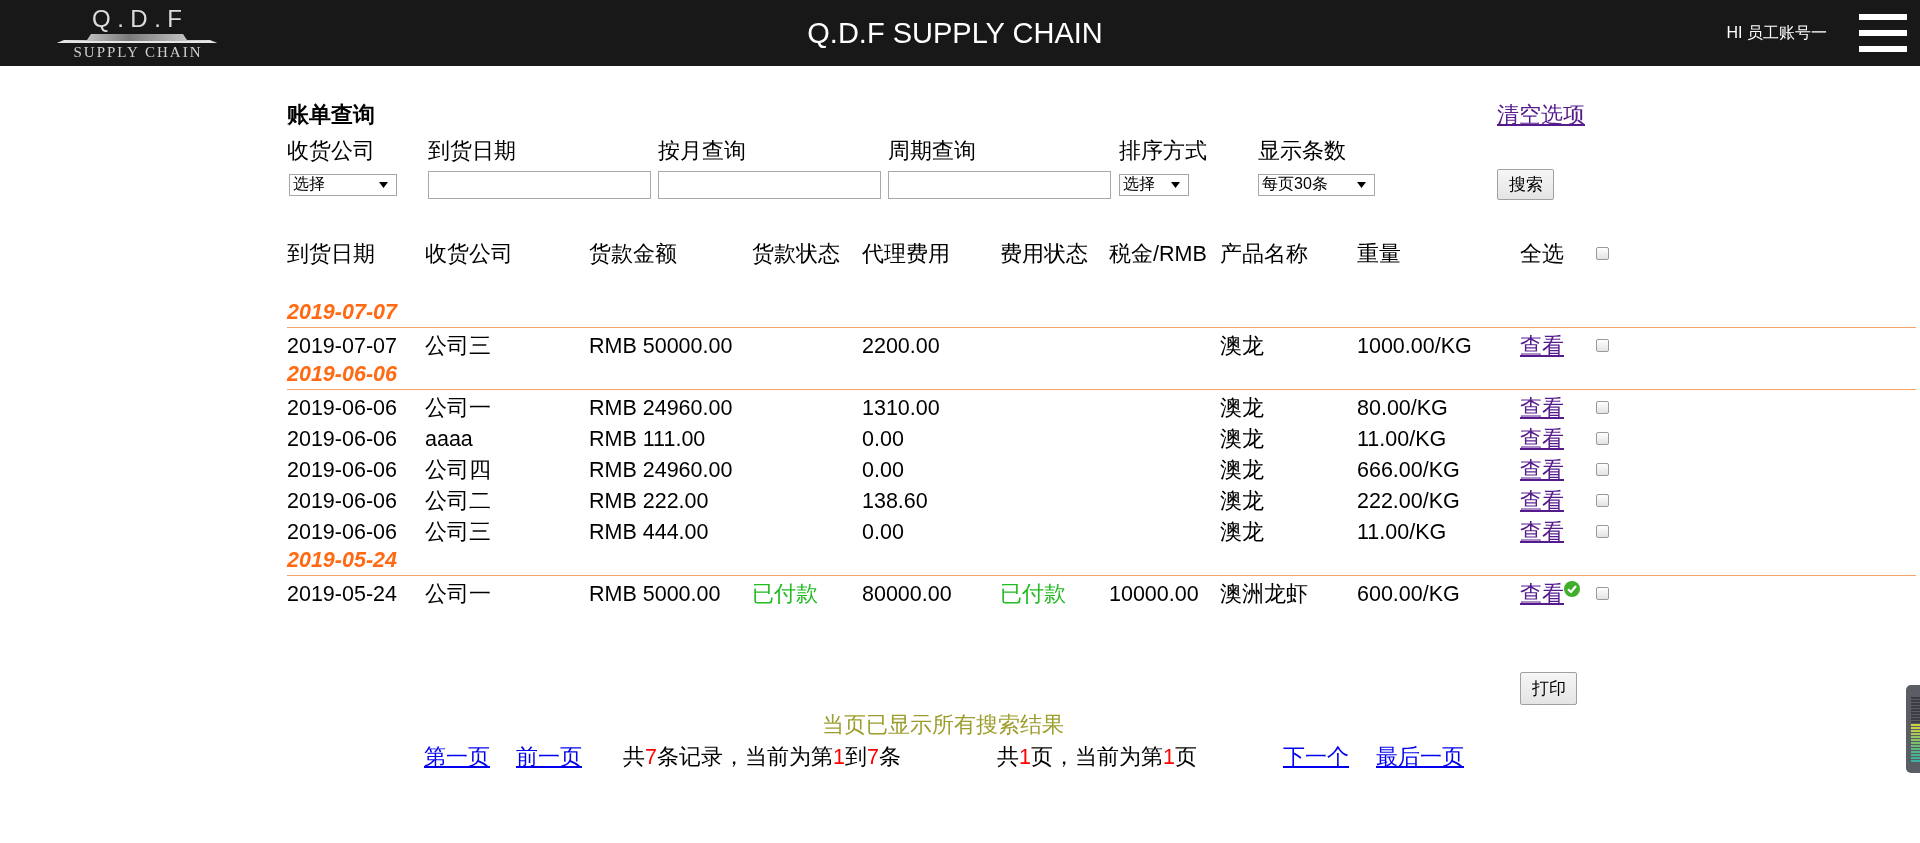 The height and width of the screenshot is (843, 1920). I want to click on pagination-summary: 共1页，当前为第1页, so click(1097, 757).